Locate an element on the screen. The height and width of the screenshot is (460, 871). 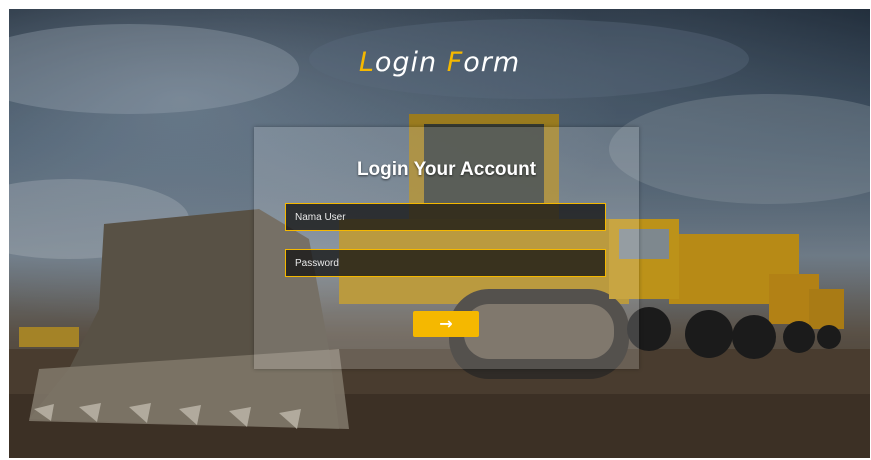
title-first-initial: L is located at coordinates (366, 62).